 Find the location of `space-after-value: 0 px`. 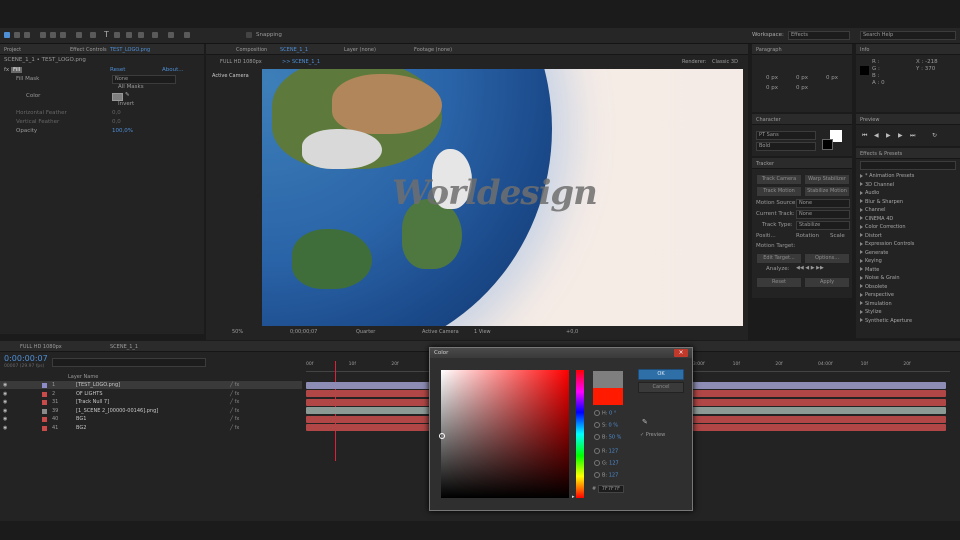

space-after-value: 0 px is located at coordinates (802, 88).